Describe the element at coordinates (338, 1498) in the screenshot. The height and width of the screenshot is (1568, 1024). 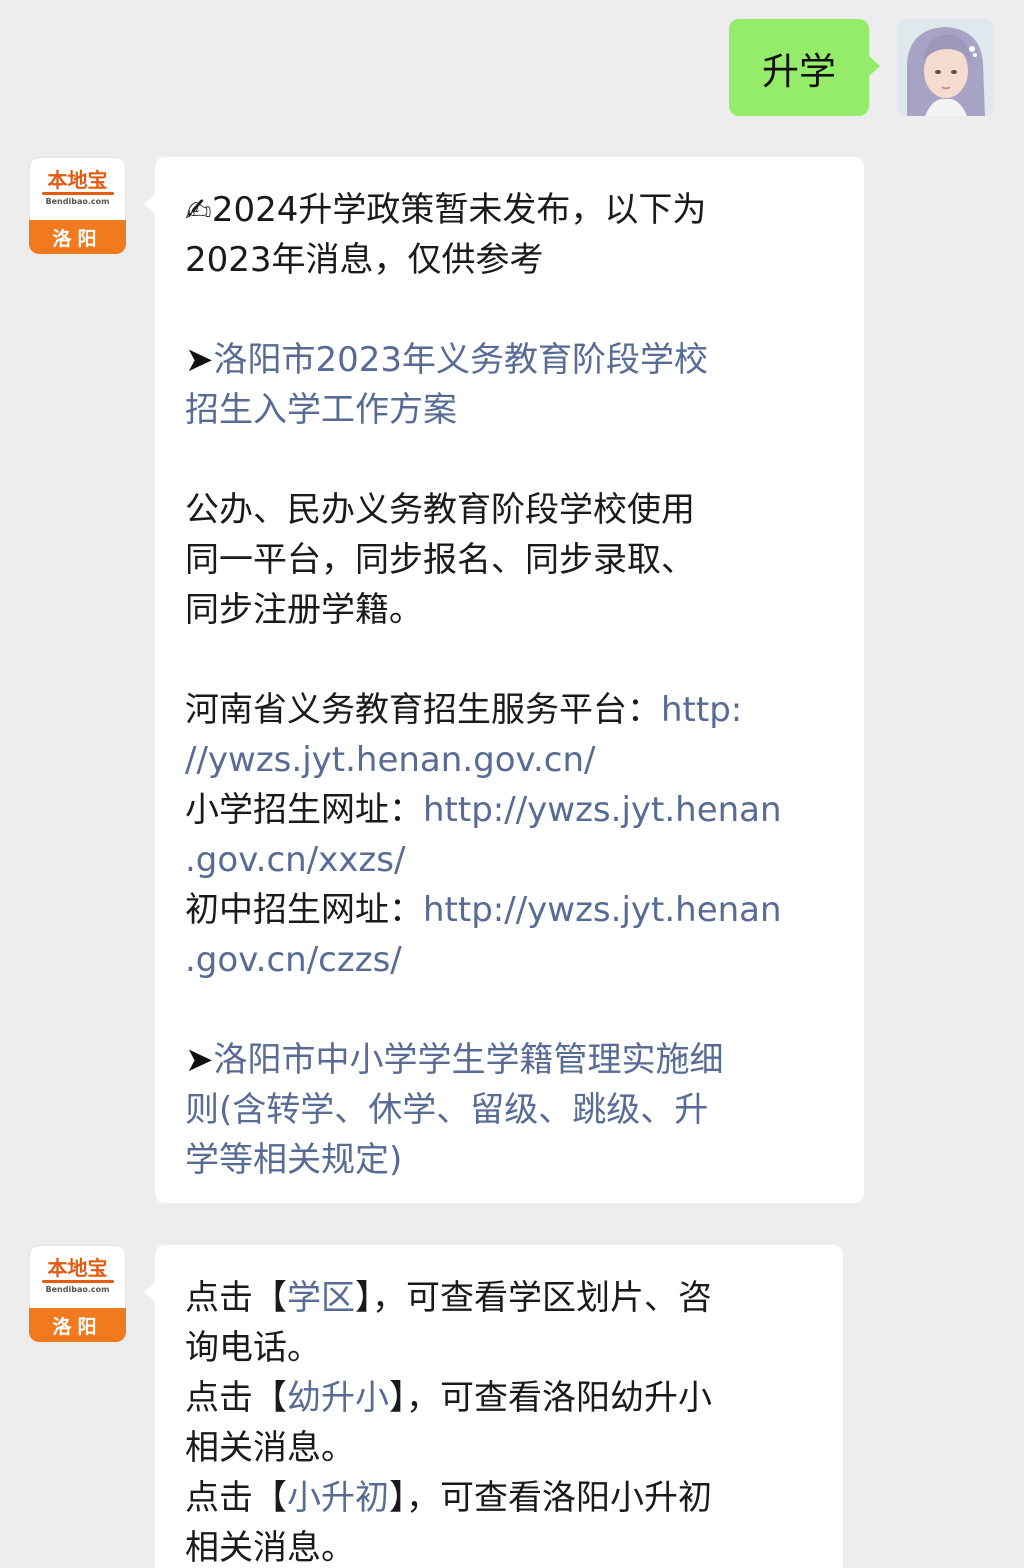
I see `keyword-primary-to-junior: 小升初` at that location.